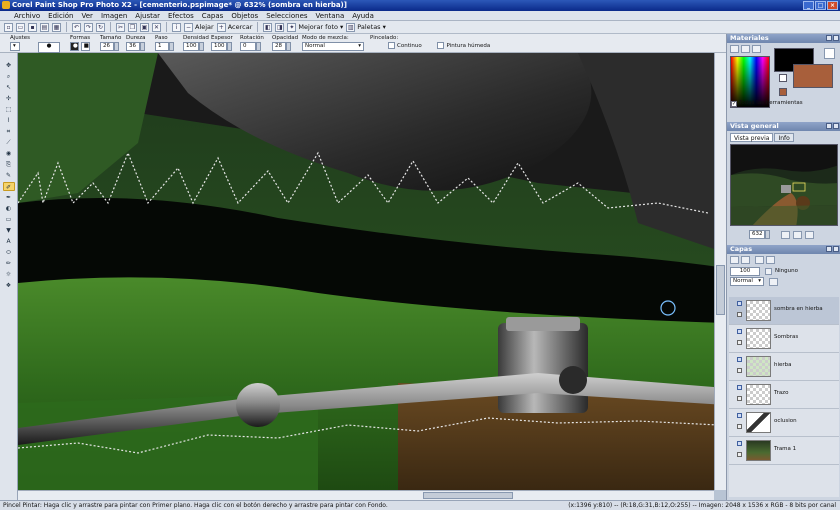  I want to click on menu-ayuda: Ayuda, so click(363, 16).